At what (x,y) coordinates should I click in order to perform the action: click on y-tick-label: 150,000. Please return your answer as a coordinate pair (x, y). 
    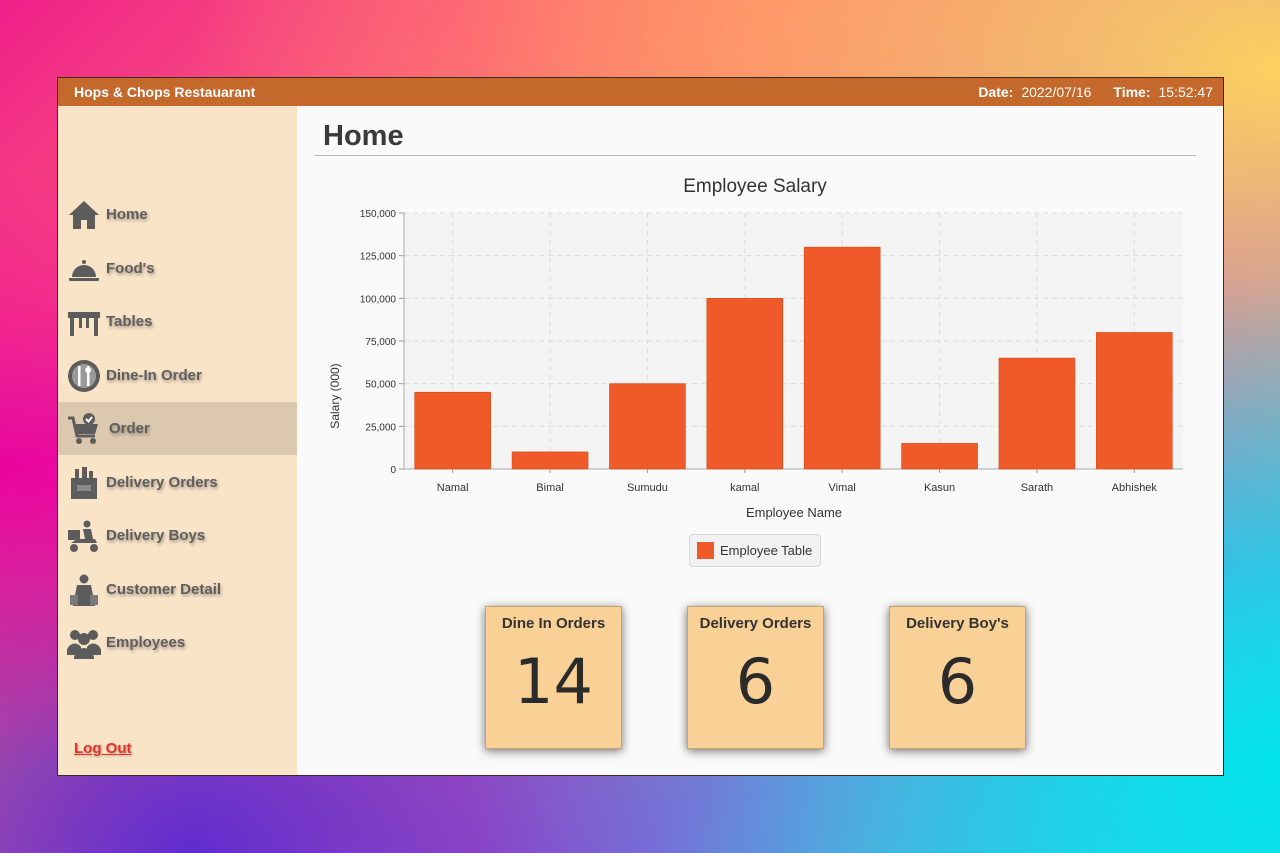
    Looking at the image, I should click on (378, 214).